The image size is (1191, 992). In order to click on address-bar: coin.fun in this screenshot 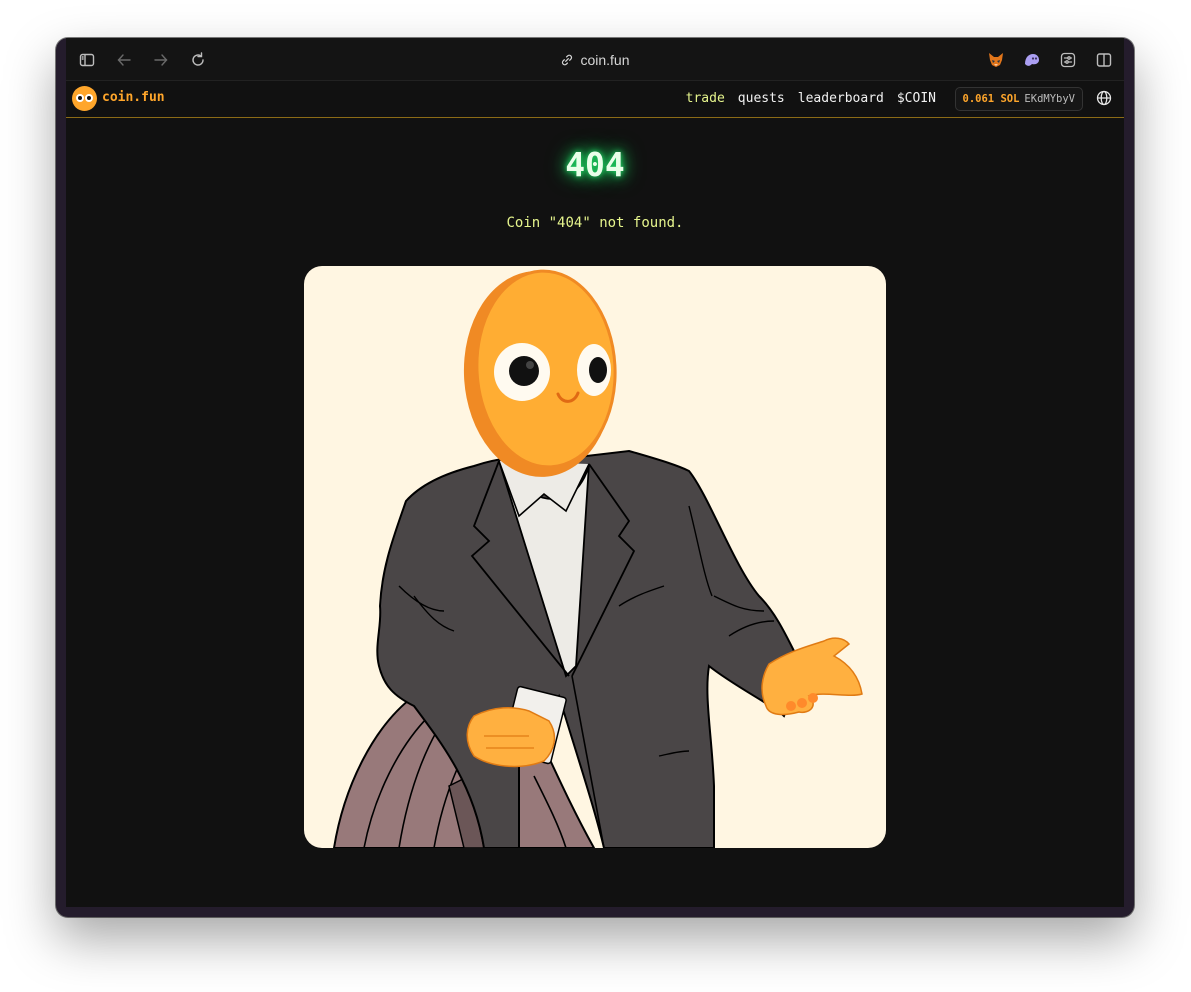, I will do `click(595, 60)`.